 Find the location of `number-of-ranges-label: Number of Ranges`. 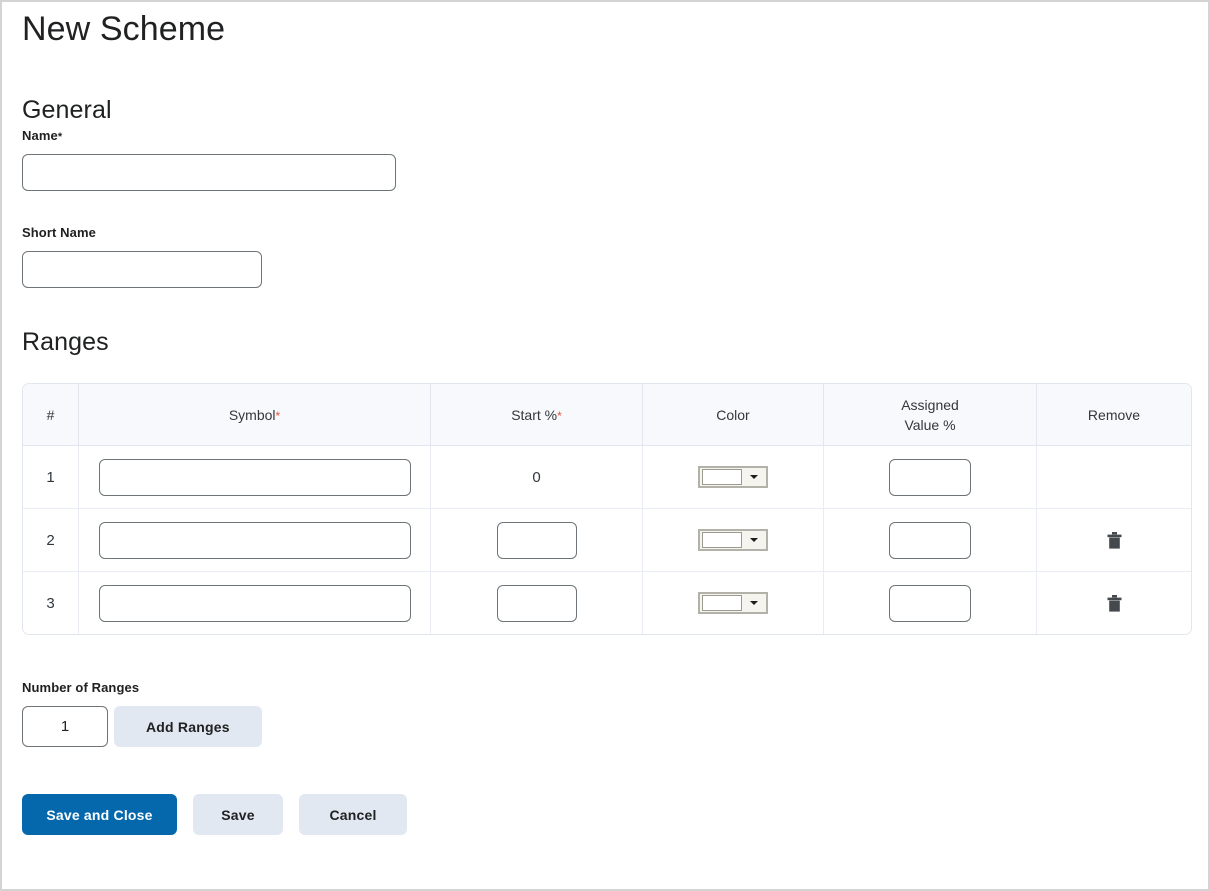

number-of-ranges-label: Number of Ranges is located at coordinates (81, 687).